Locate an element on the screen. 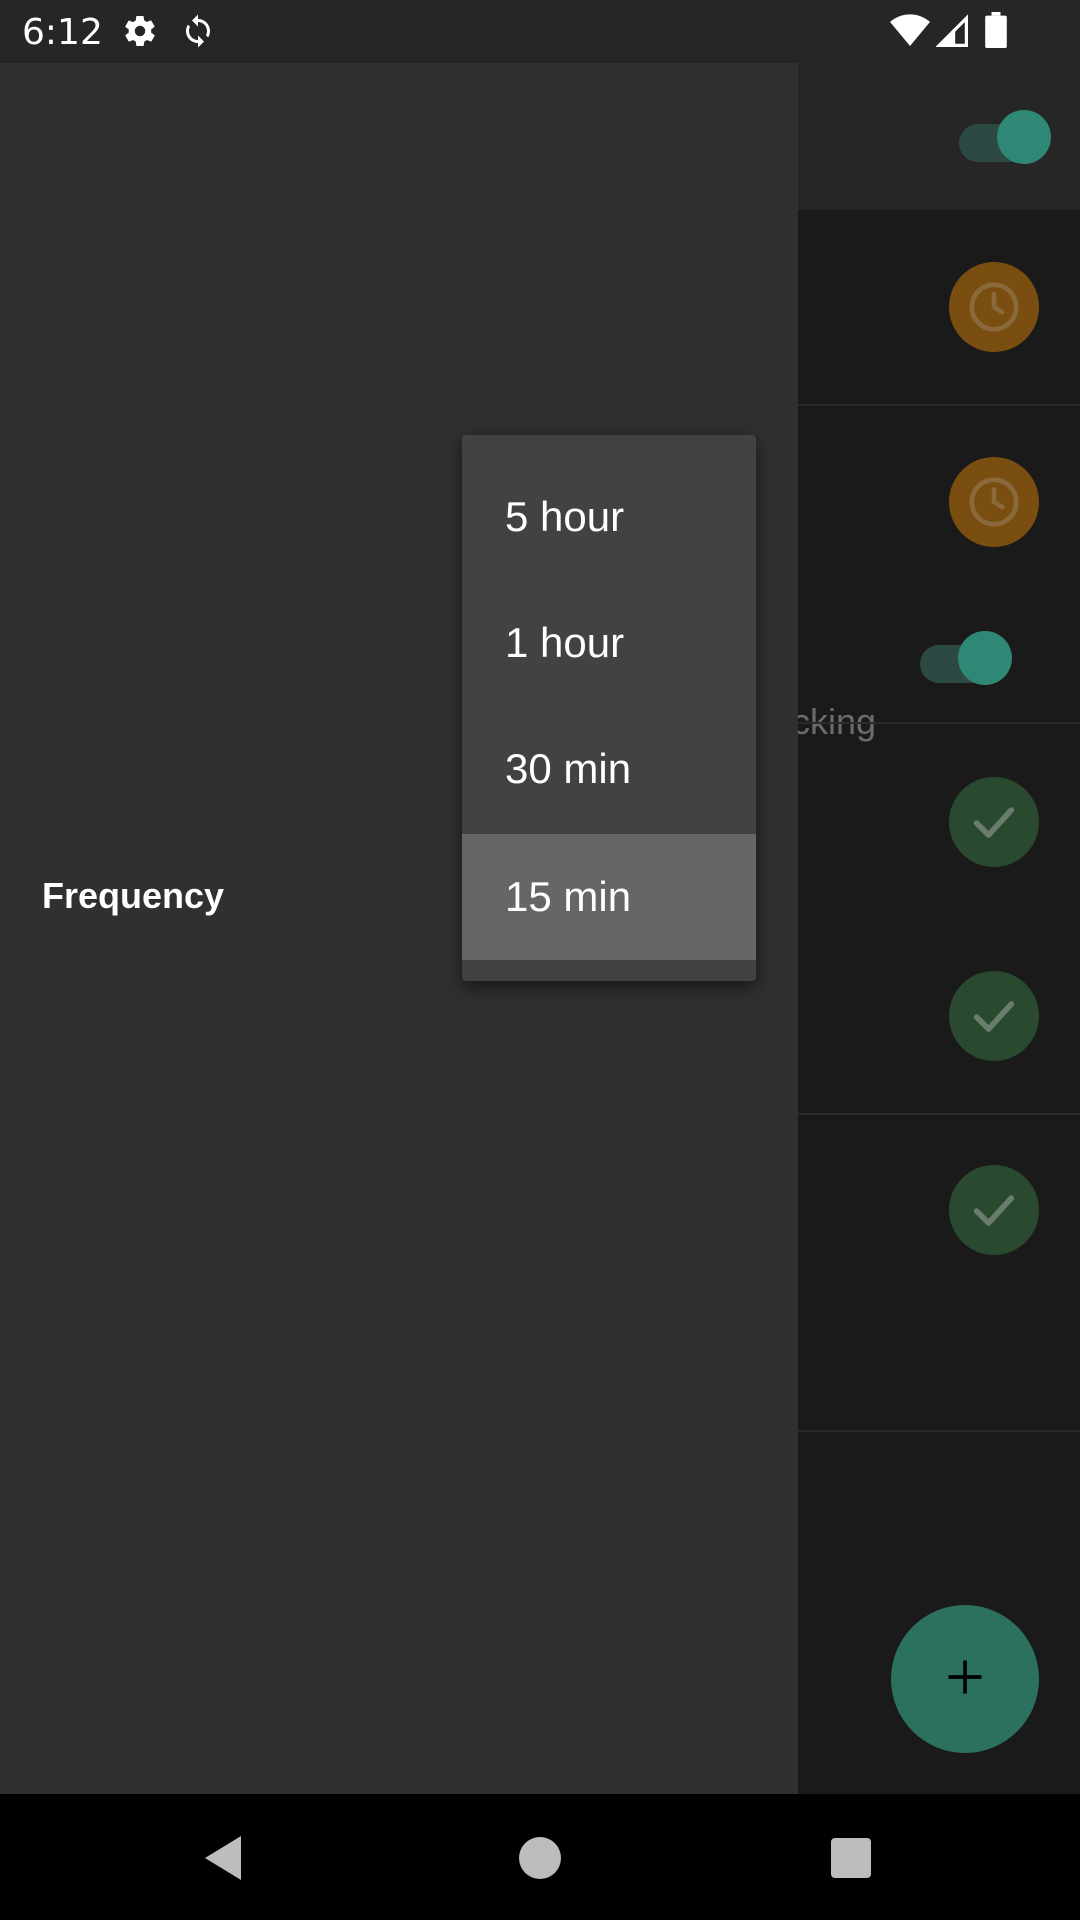  home-icon is located at coordinates (540, 1860).